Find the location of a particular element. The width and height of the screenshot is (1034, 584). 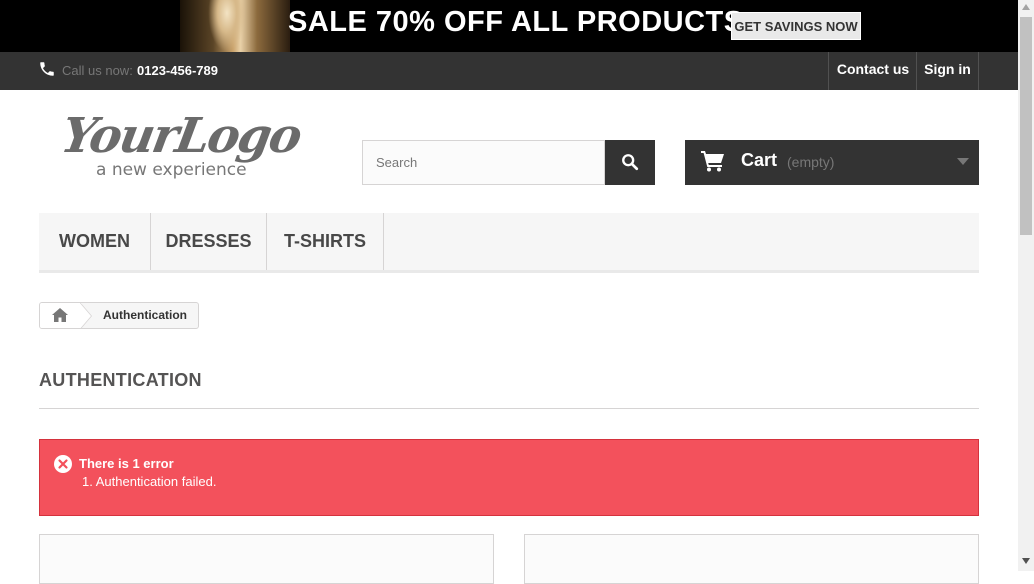

menu-item-women: WOMEN is located at coordinates (95, 241).